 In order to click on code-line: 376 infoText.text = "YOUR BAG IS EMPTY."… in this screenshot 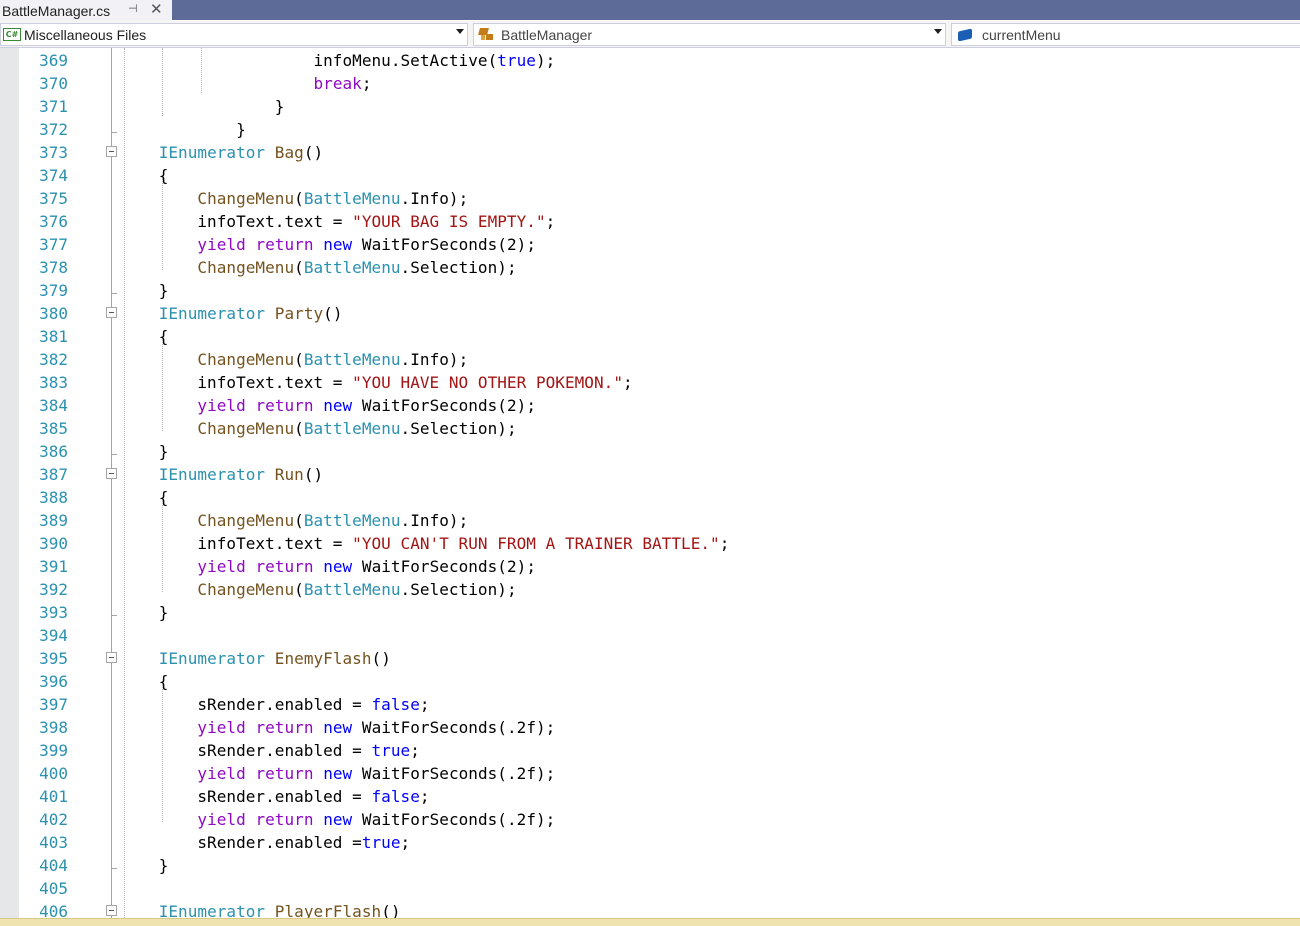, I will do `click(650, 220)`.